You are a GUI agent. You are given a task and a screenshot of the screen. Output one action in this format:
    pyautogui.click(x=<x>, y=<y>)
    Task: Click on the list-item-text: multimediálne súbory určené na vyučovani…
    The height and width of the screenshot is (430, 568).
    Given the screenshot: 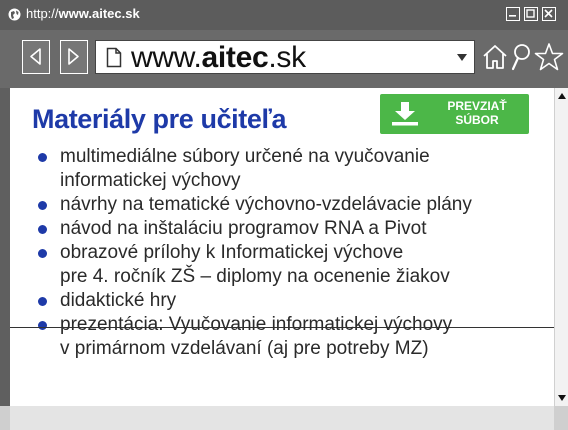 What is the action you would take?
    pyautogui.click(x=245, y=156)
    